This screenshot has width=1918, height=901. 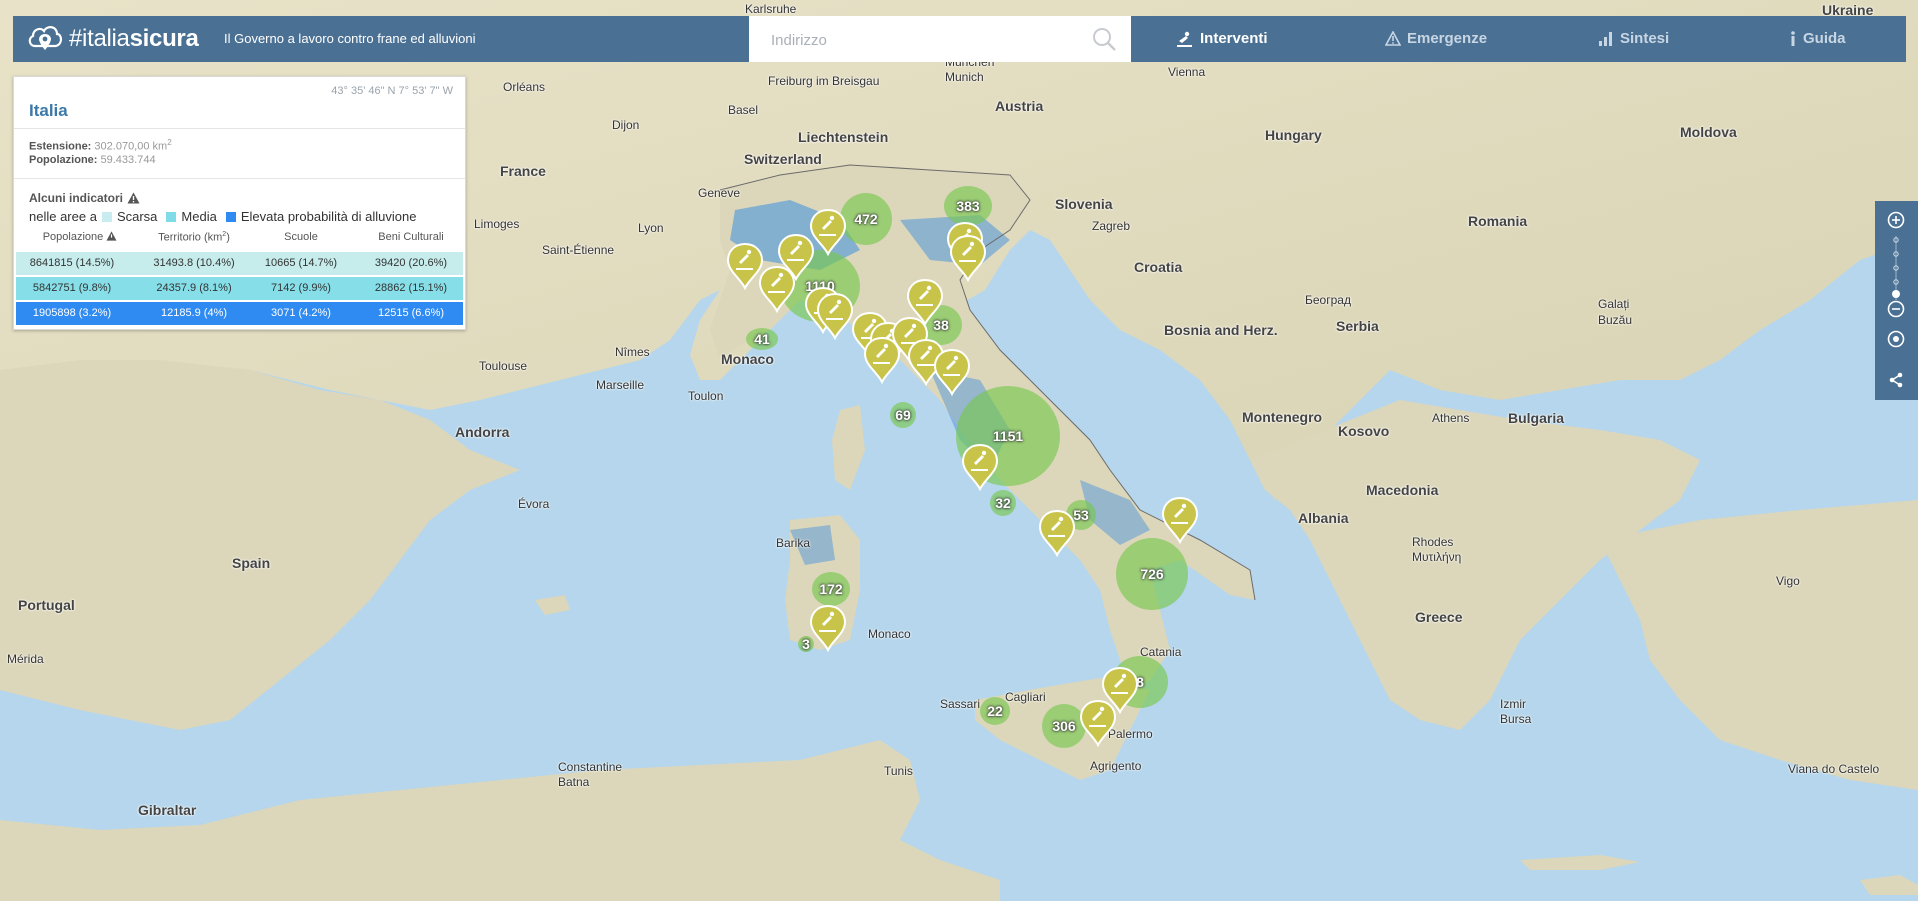 What do you see at coordinates (903, 415) in the screenshot?
I see `cluster-marker: 69` at bounding box center [903, 415].